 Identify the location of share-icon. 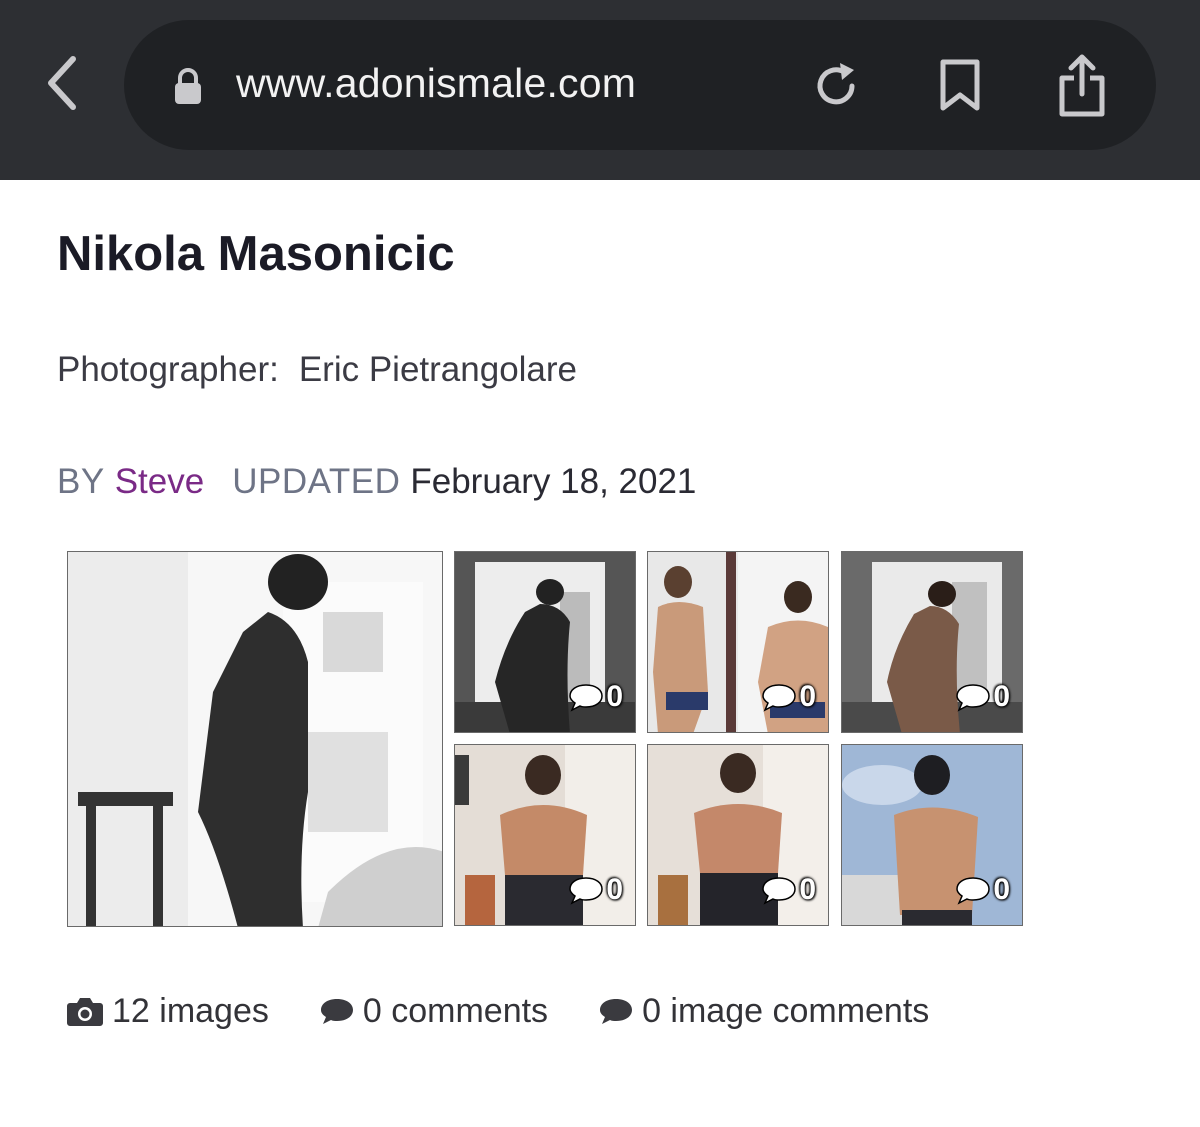
(1082, 85).